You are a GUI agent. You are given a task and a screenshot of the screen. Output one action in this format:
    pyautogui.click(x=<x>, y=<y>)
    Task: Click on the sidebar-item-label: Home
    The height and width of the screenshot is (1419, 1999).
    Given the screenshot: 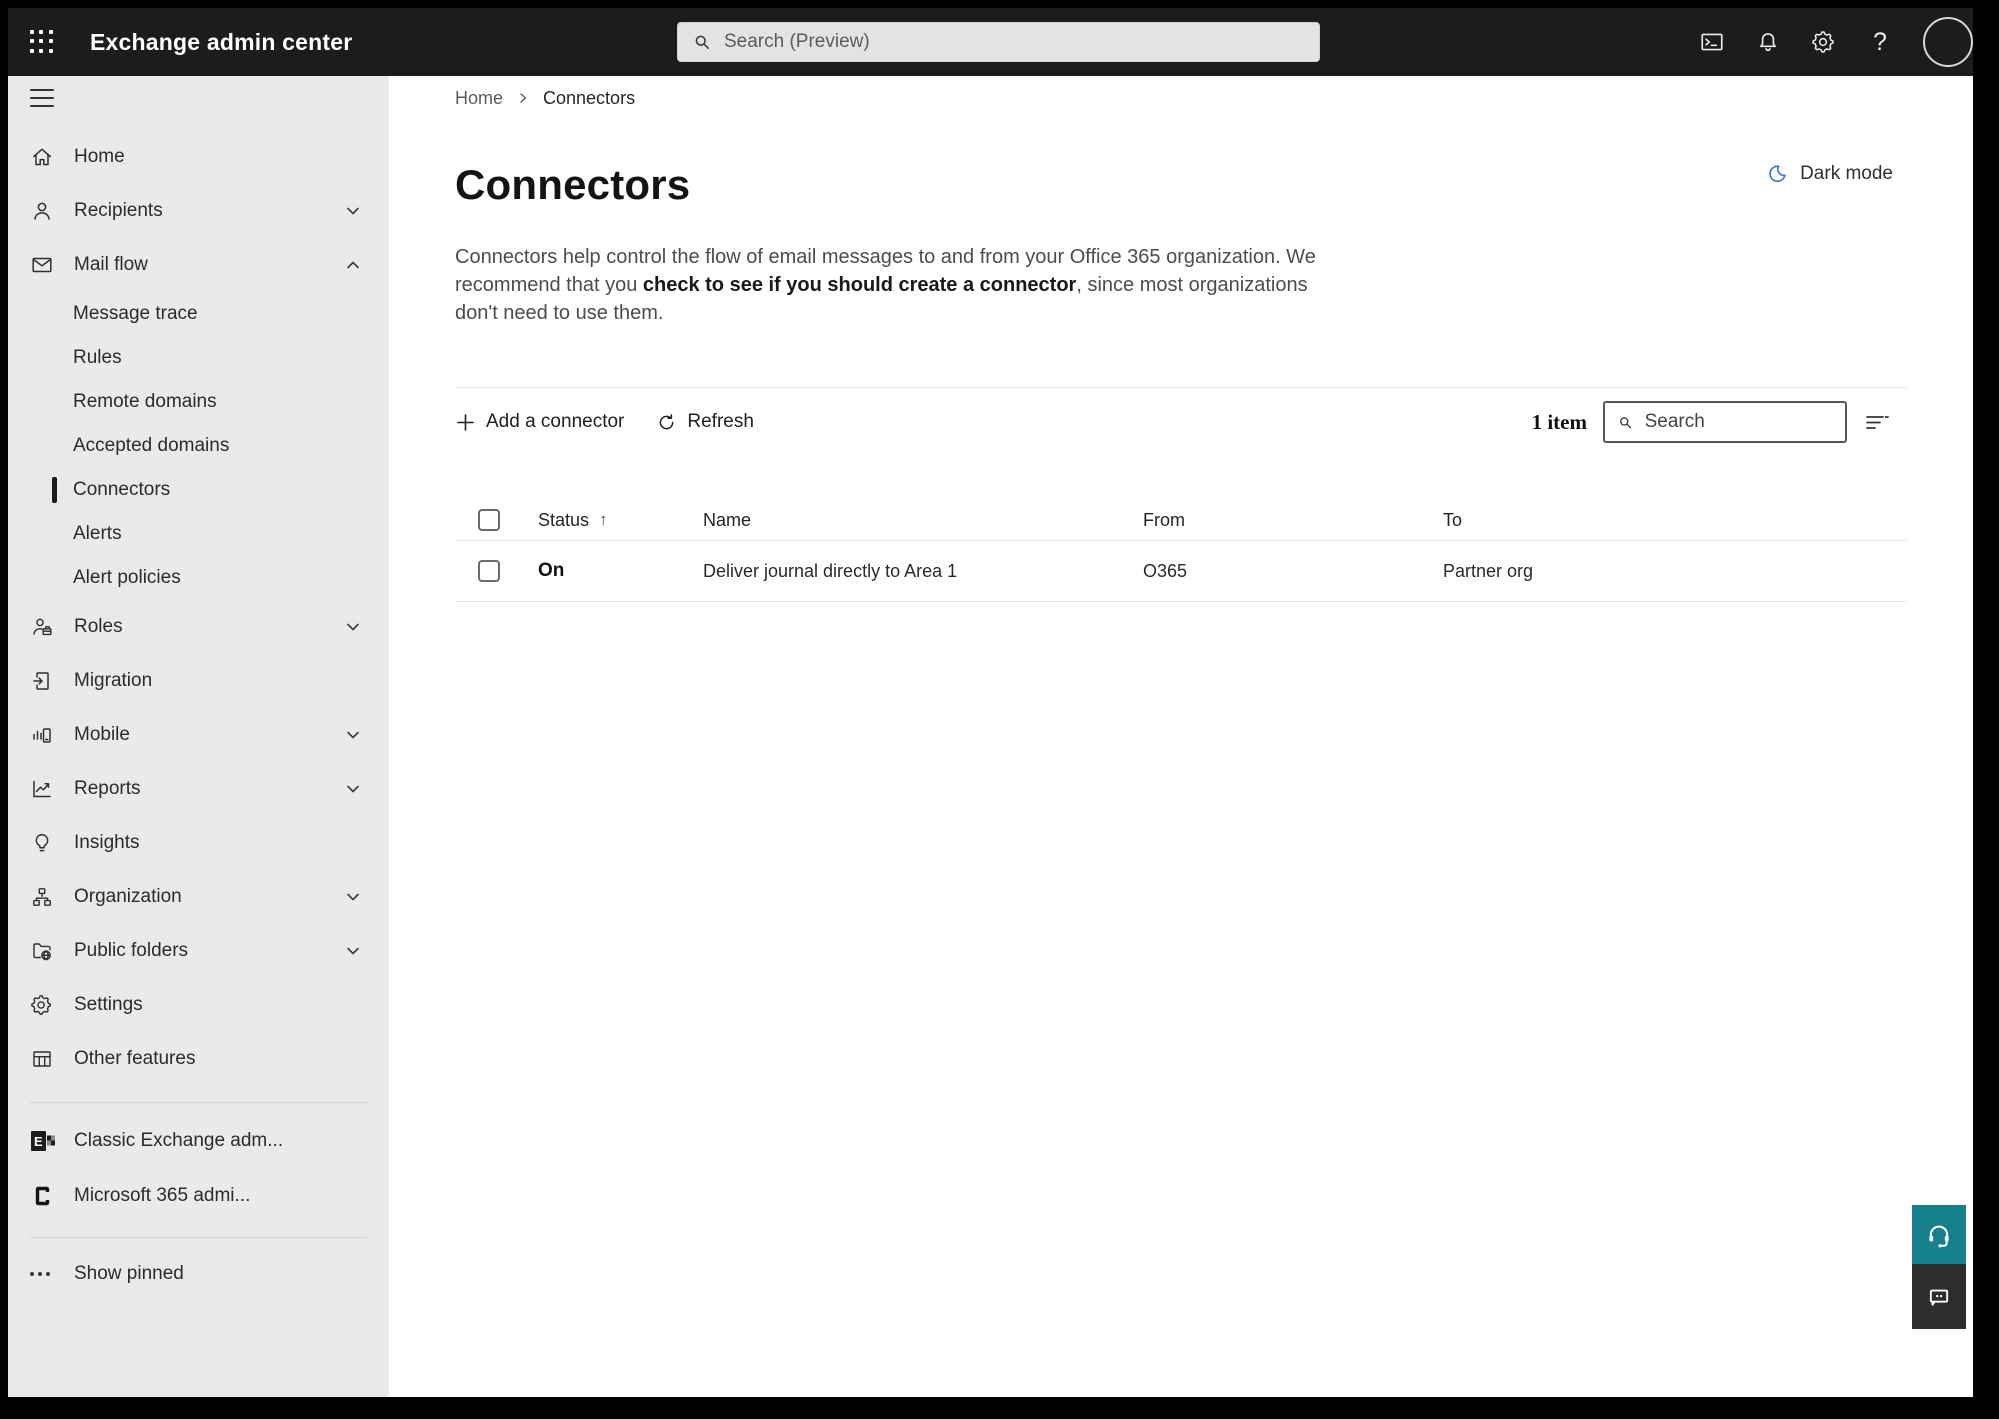 What is the action you would take?
    pyautogui.click(x=99, y=156)
    